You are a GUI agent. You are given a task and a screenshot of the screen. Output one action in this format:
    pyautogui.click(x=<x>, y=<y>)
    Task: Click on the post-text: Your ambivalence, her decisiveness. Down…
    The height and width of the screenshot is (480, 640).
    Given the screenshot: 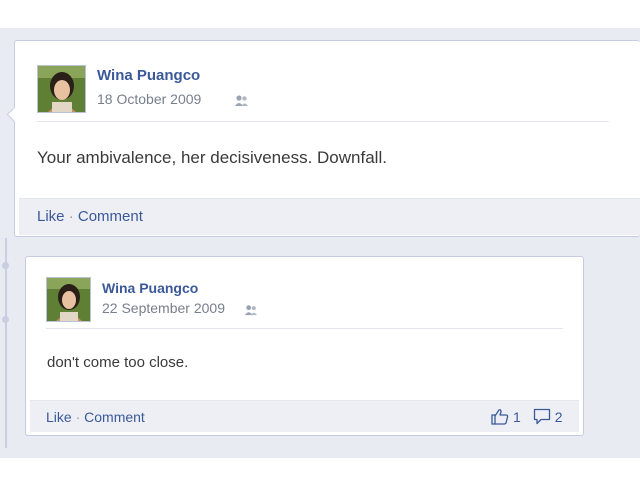 What is the action you would take?
    pyautogui.click(x=212, y=157)
    